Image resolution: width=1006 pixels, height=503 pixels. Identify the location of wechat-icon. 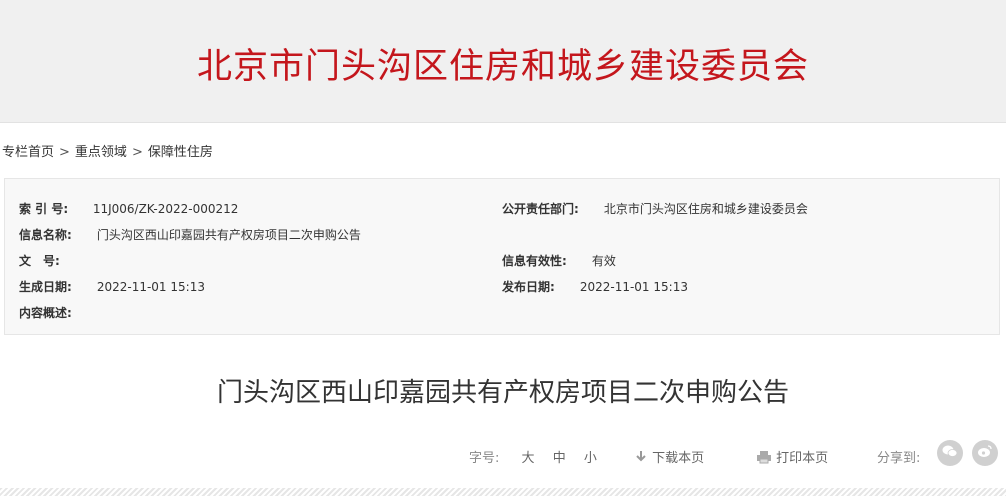
(950, 453).